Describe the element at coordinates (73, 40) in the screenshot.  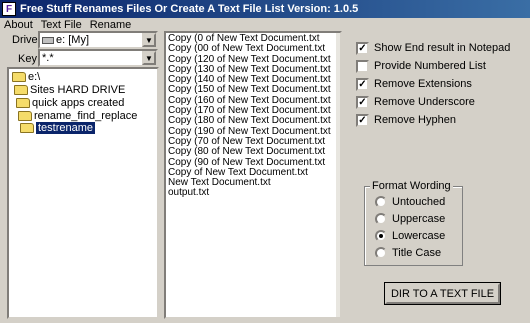
I see `drive-value: e: [My]` at that location.